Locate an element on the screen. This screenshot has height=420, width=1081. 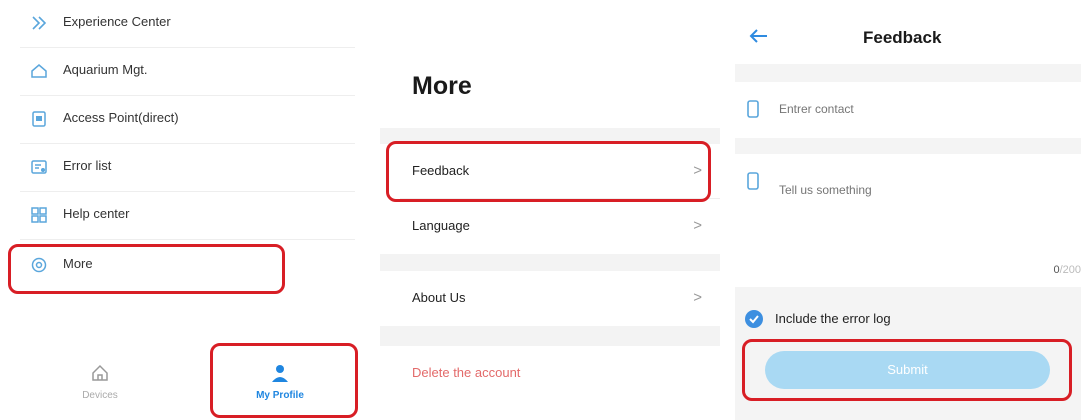
person-icon is located at coordinates (280, 373).